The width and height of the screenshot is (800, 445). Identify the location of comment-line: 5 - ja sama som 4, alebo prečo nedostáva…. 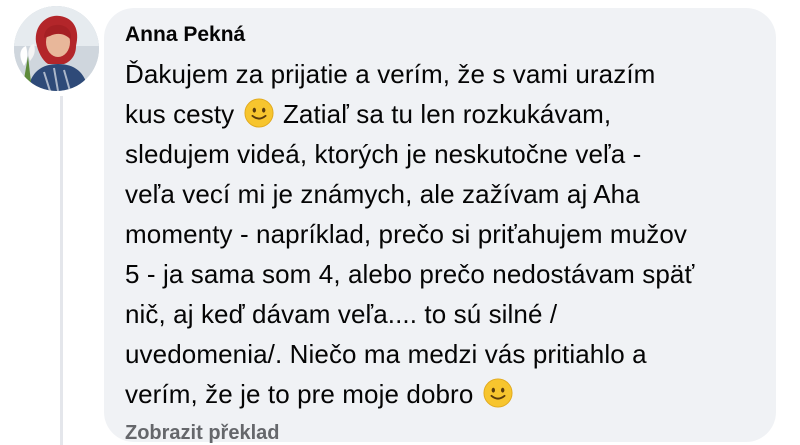
(410, 274).